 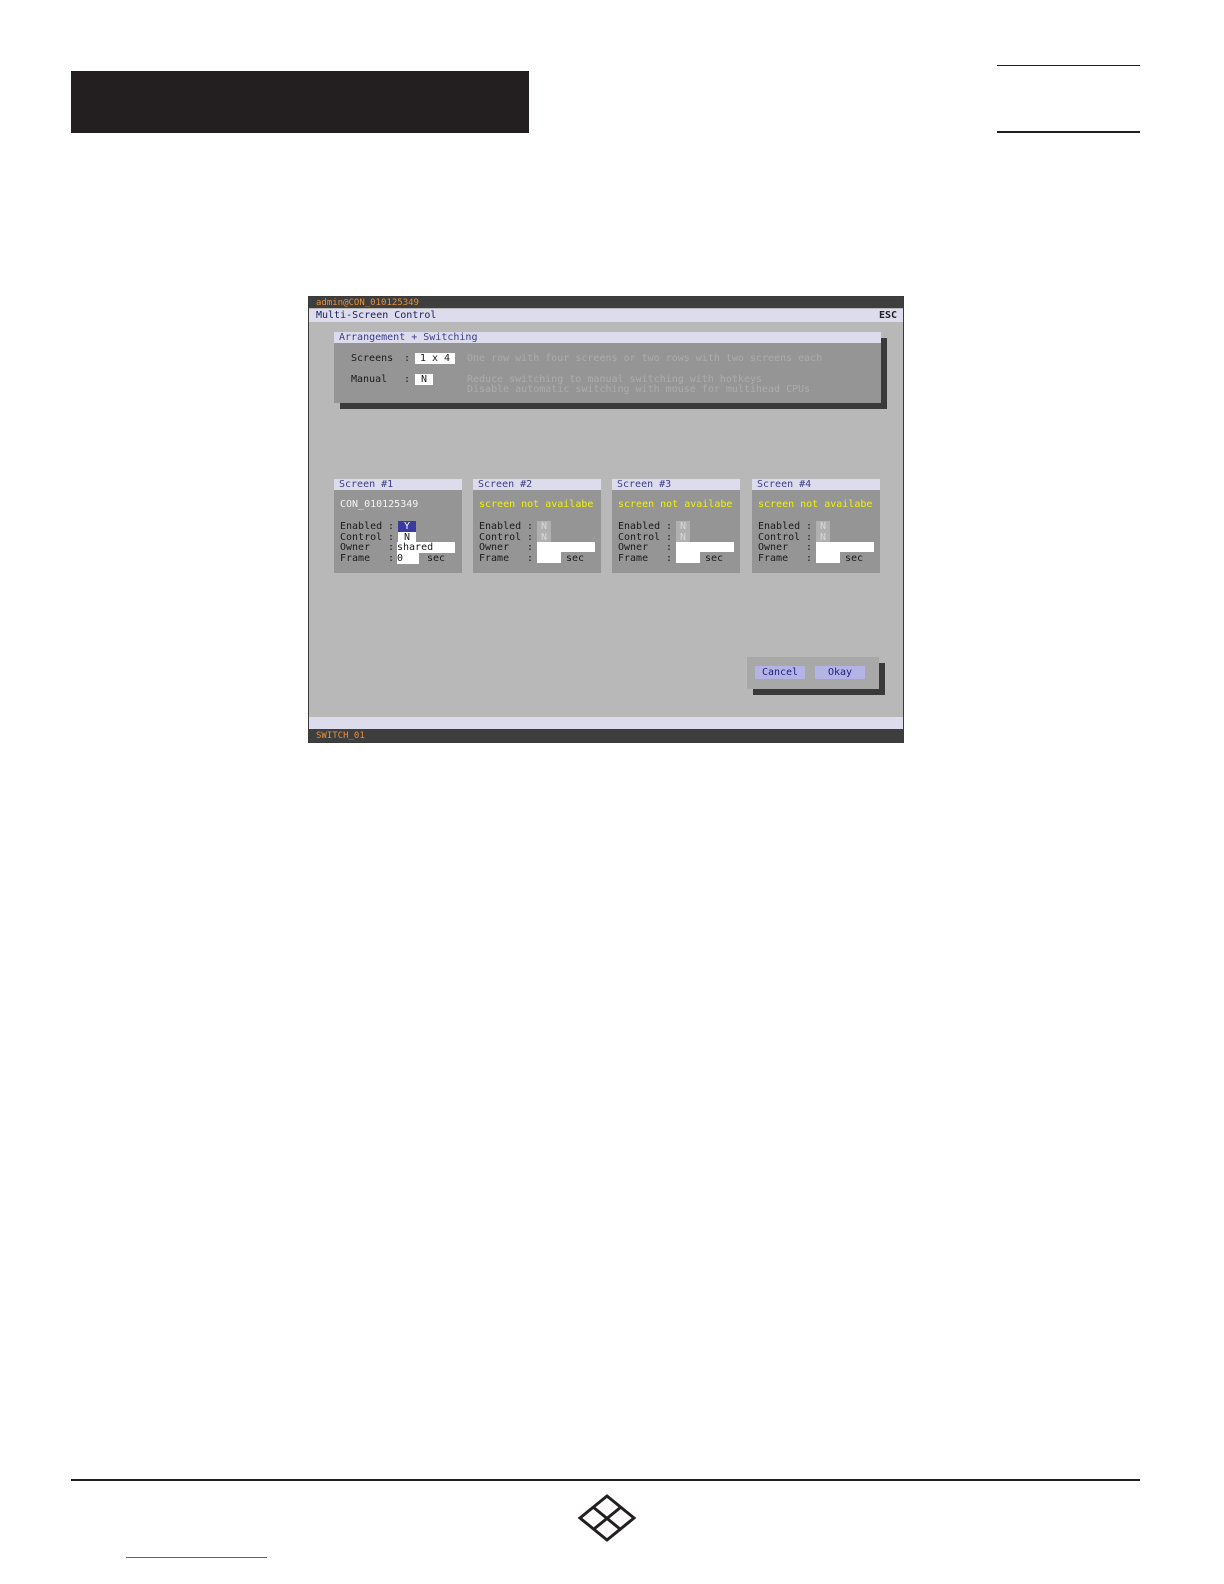 I want to click on frame-field: 0, so click(x=408, y=558).